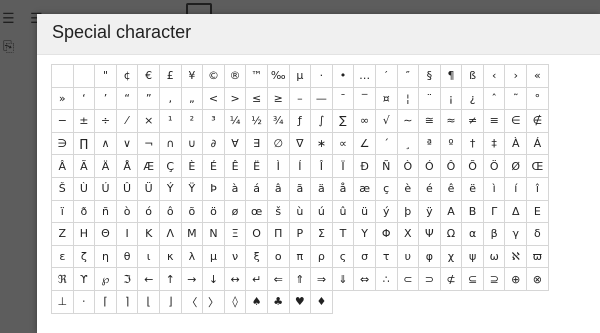 This screenshot has height=333, width=600. Describe the element at coordinates (278, 99) in the screenshot. I see `character-cell: ≥` at that location.